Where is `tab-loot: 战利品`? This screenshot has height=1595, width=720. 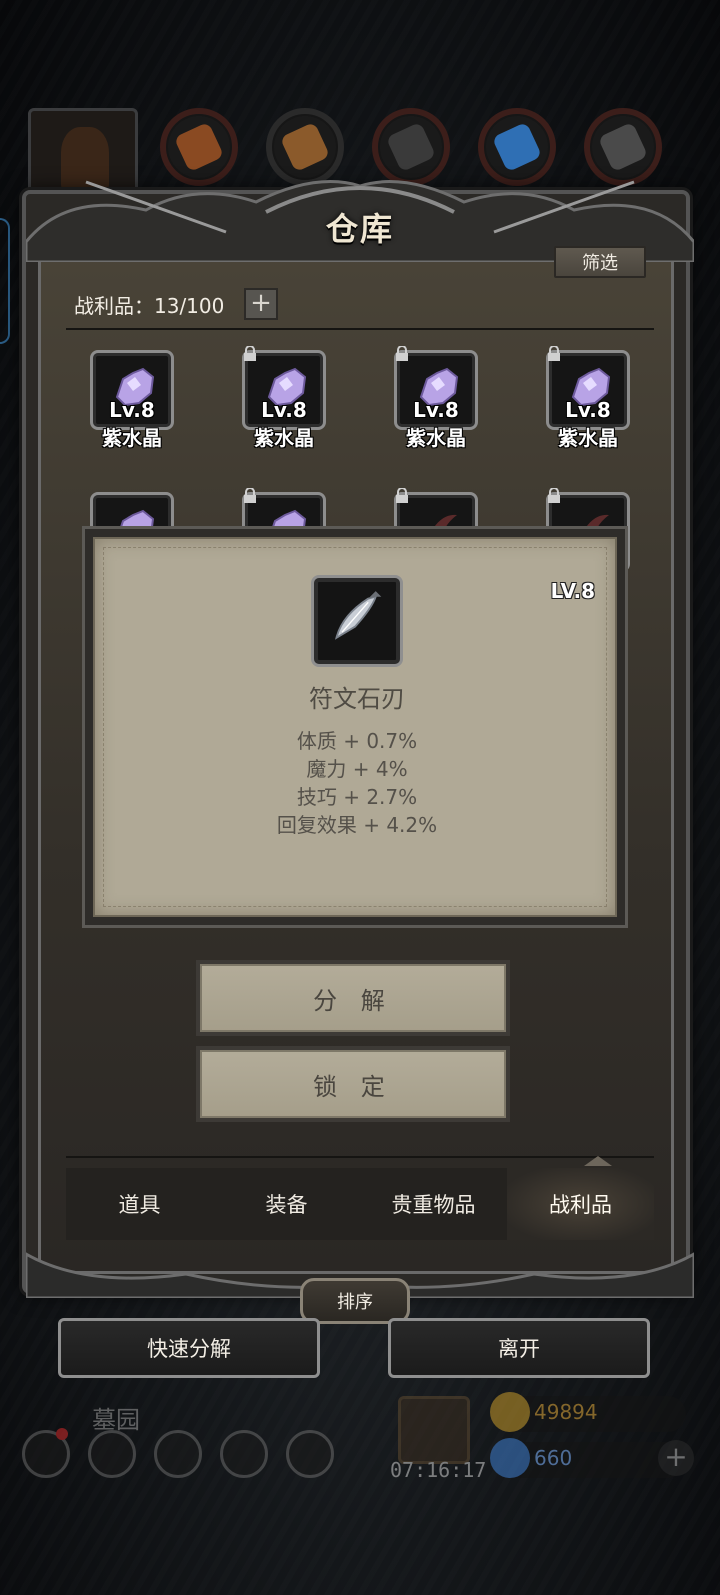
tab-loot: 战利品 is located at coordinates (580, 1204).